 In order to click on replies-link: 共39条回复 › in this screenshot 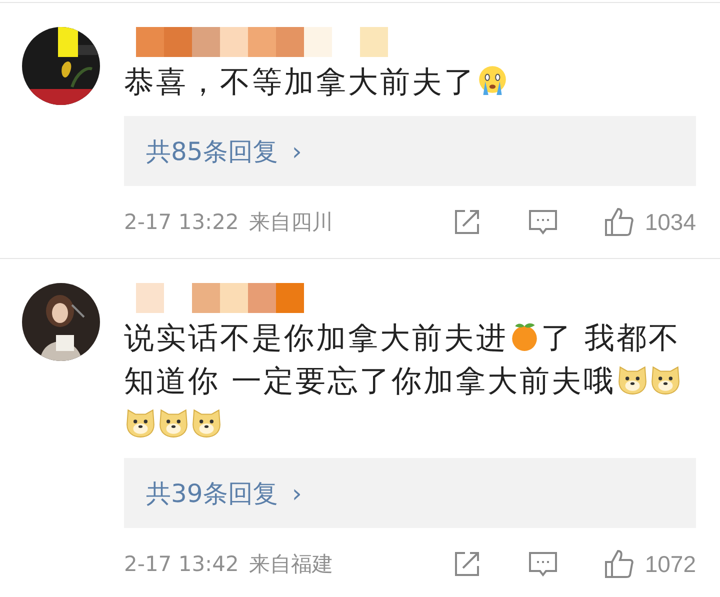, I will do `click(224, 493)`.